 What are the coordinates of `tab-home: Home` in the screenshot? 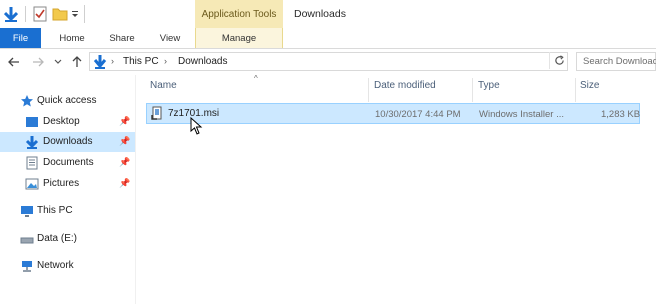 It's located at (72, 38).